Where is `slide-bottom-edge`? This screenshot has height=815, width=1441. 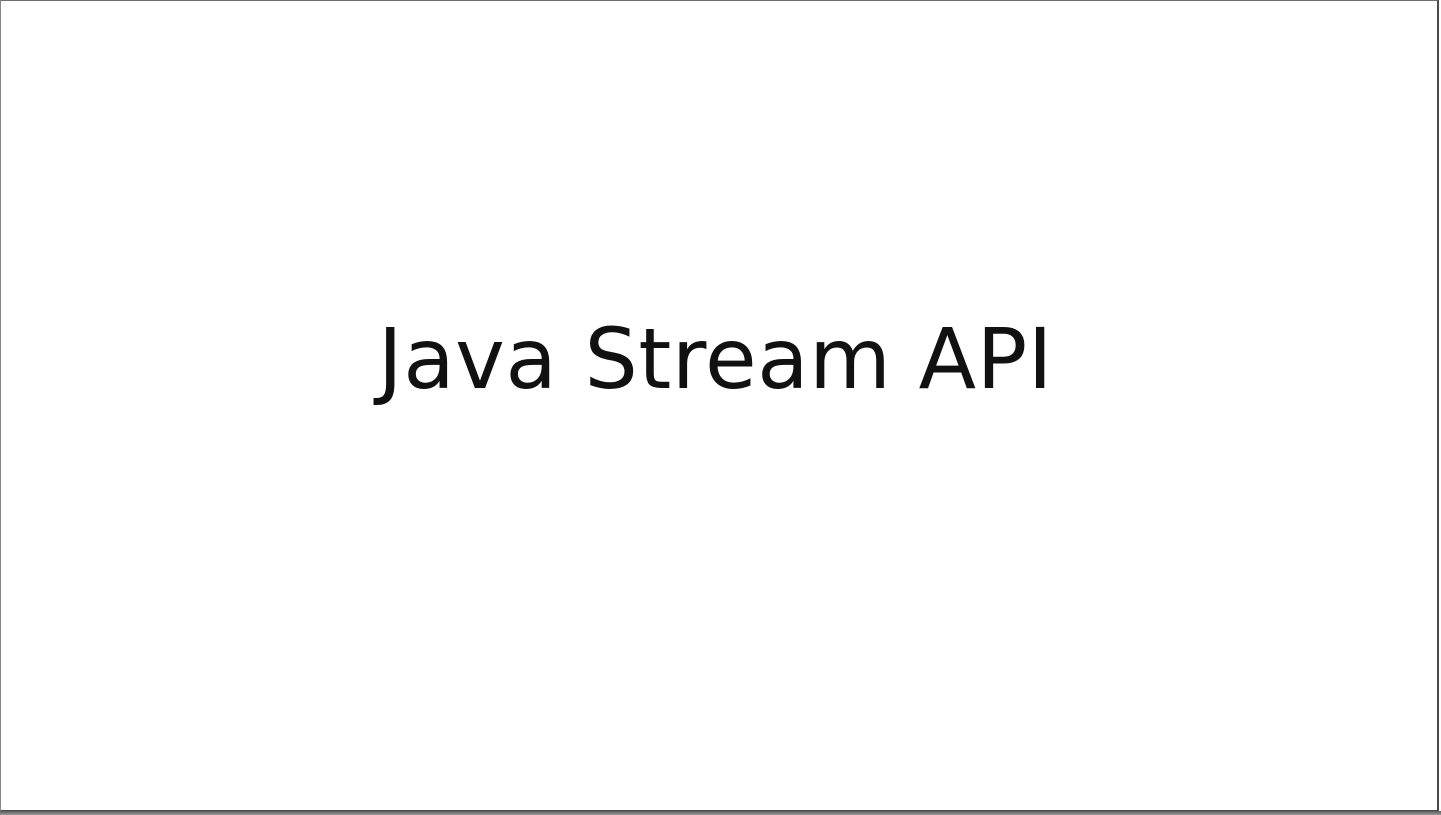
slide-bottom-edge is located at coordinates (720, 813).